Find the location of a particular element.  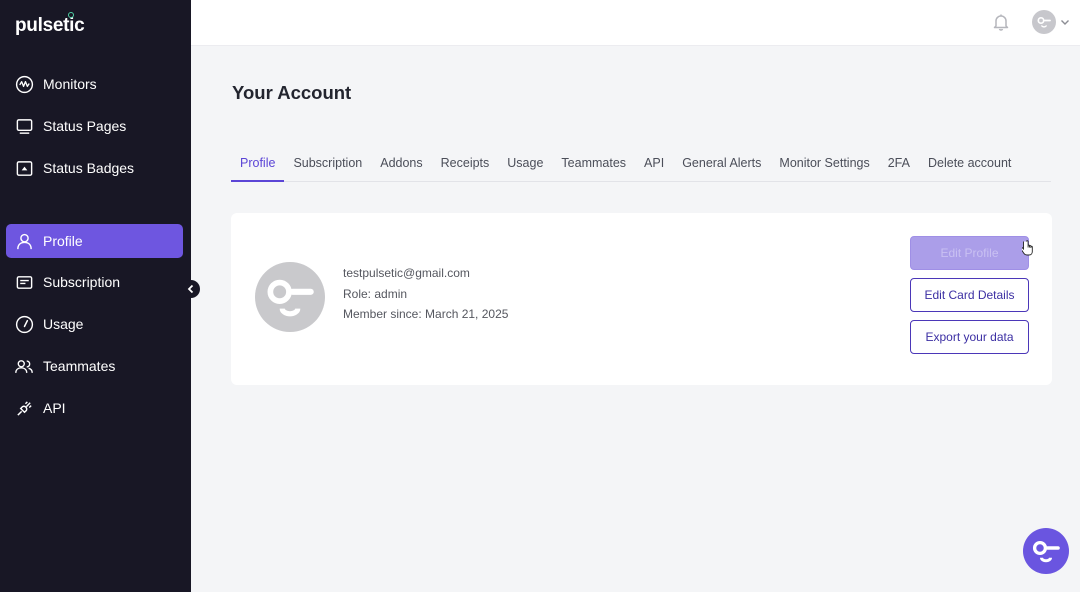

avatar-icon is located at coordinates (1044, 22).